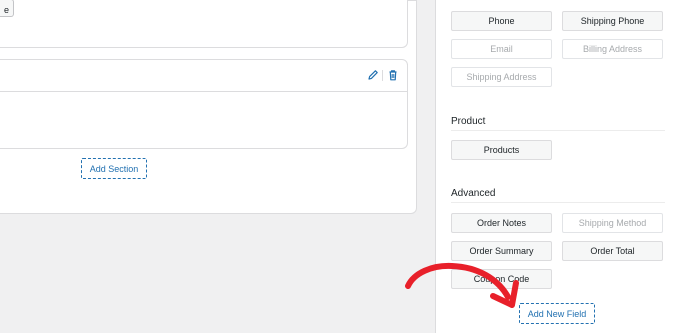 Image resolution: width=680 pixels, height=333 pixels. I want to click on section-action-button: e, so click(7, 8).